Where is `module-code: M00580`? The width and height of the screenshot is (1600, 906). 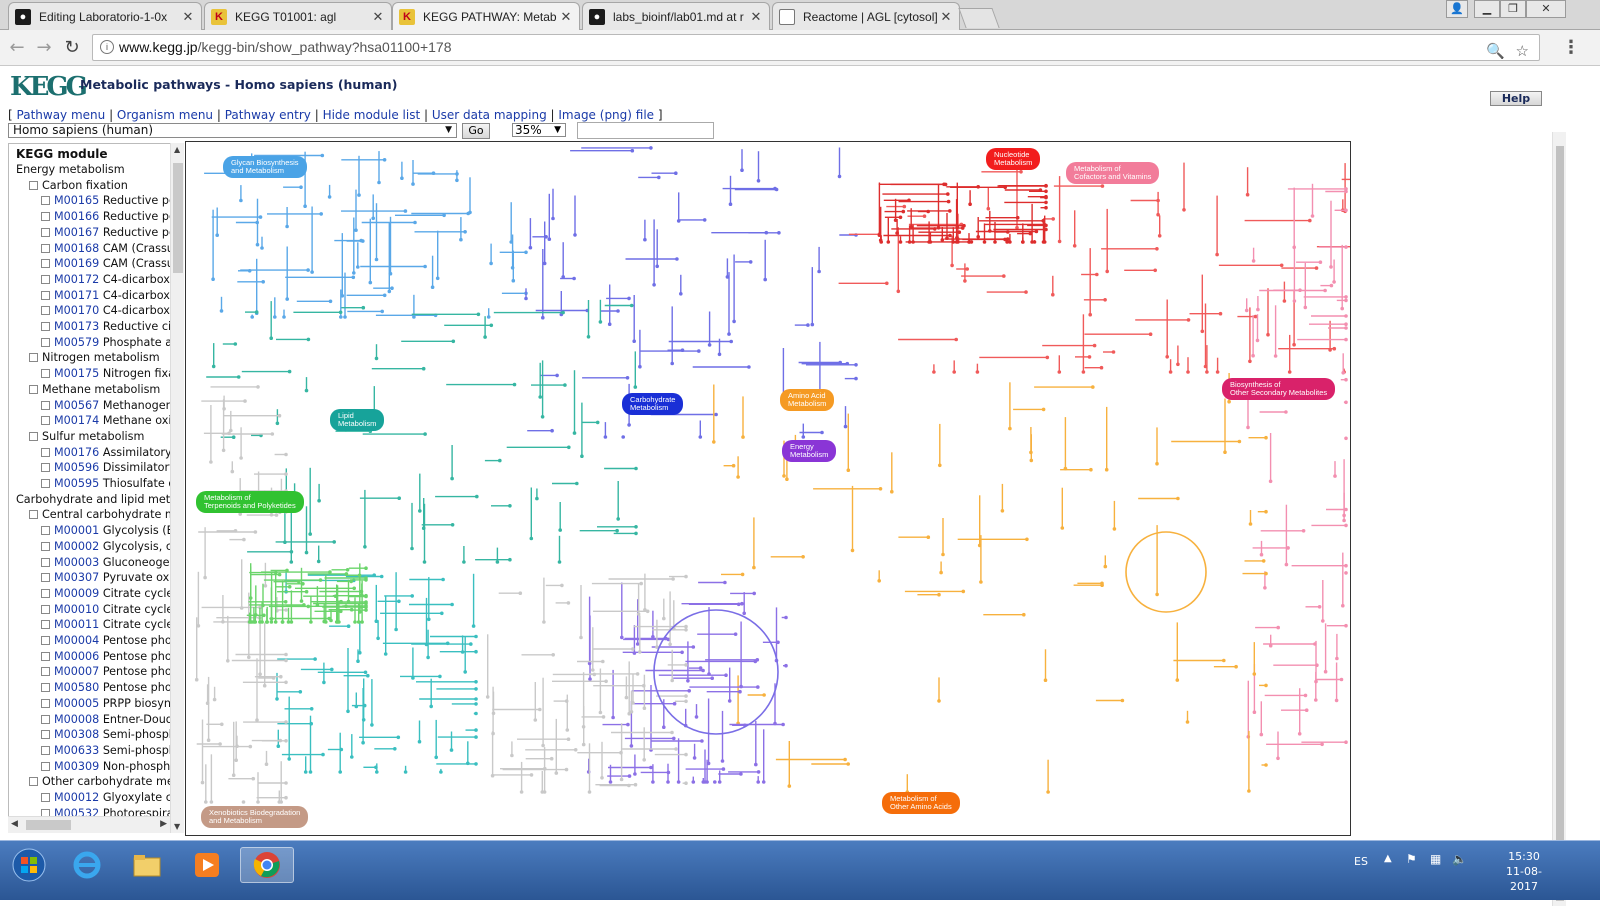 module-code: M00580 is located at coordinates (76, 687).